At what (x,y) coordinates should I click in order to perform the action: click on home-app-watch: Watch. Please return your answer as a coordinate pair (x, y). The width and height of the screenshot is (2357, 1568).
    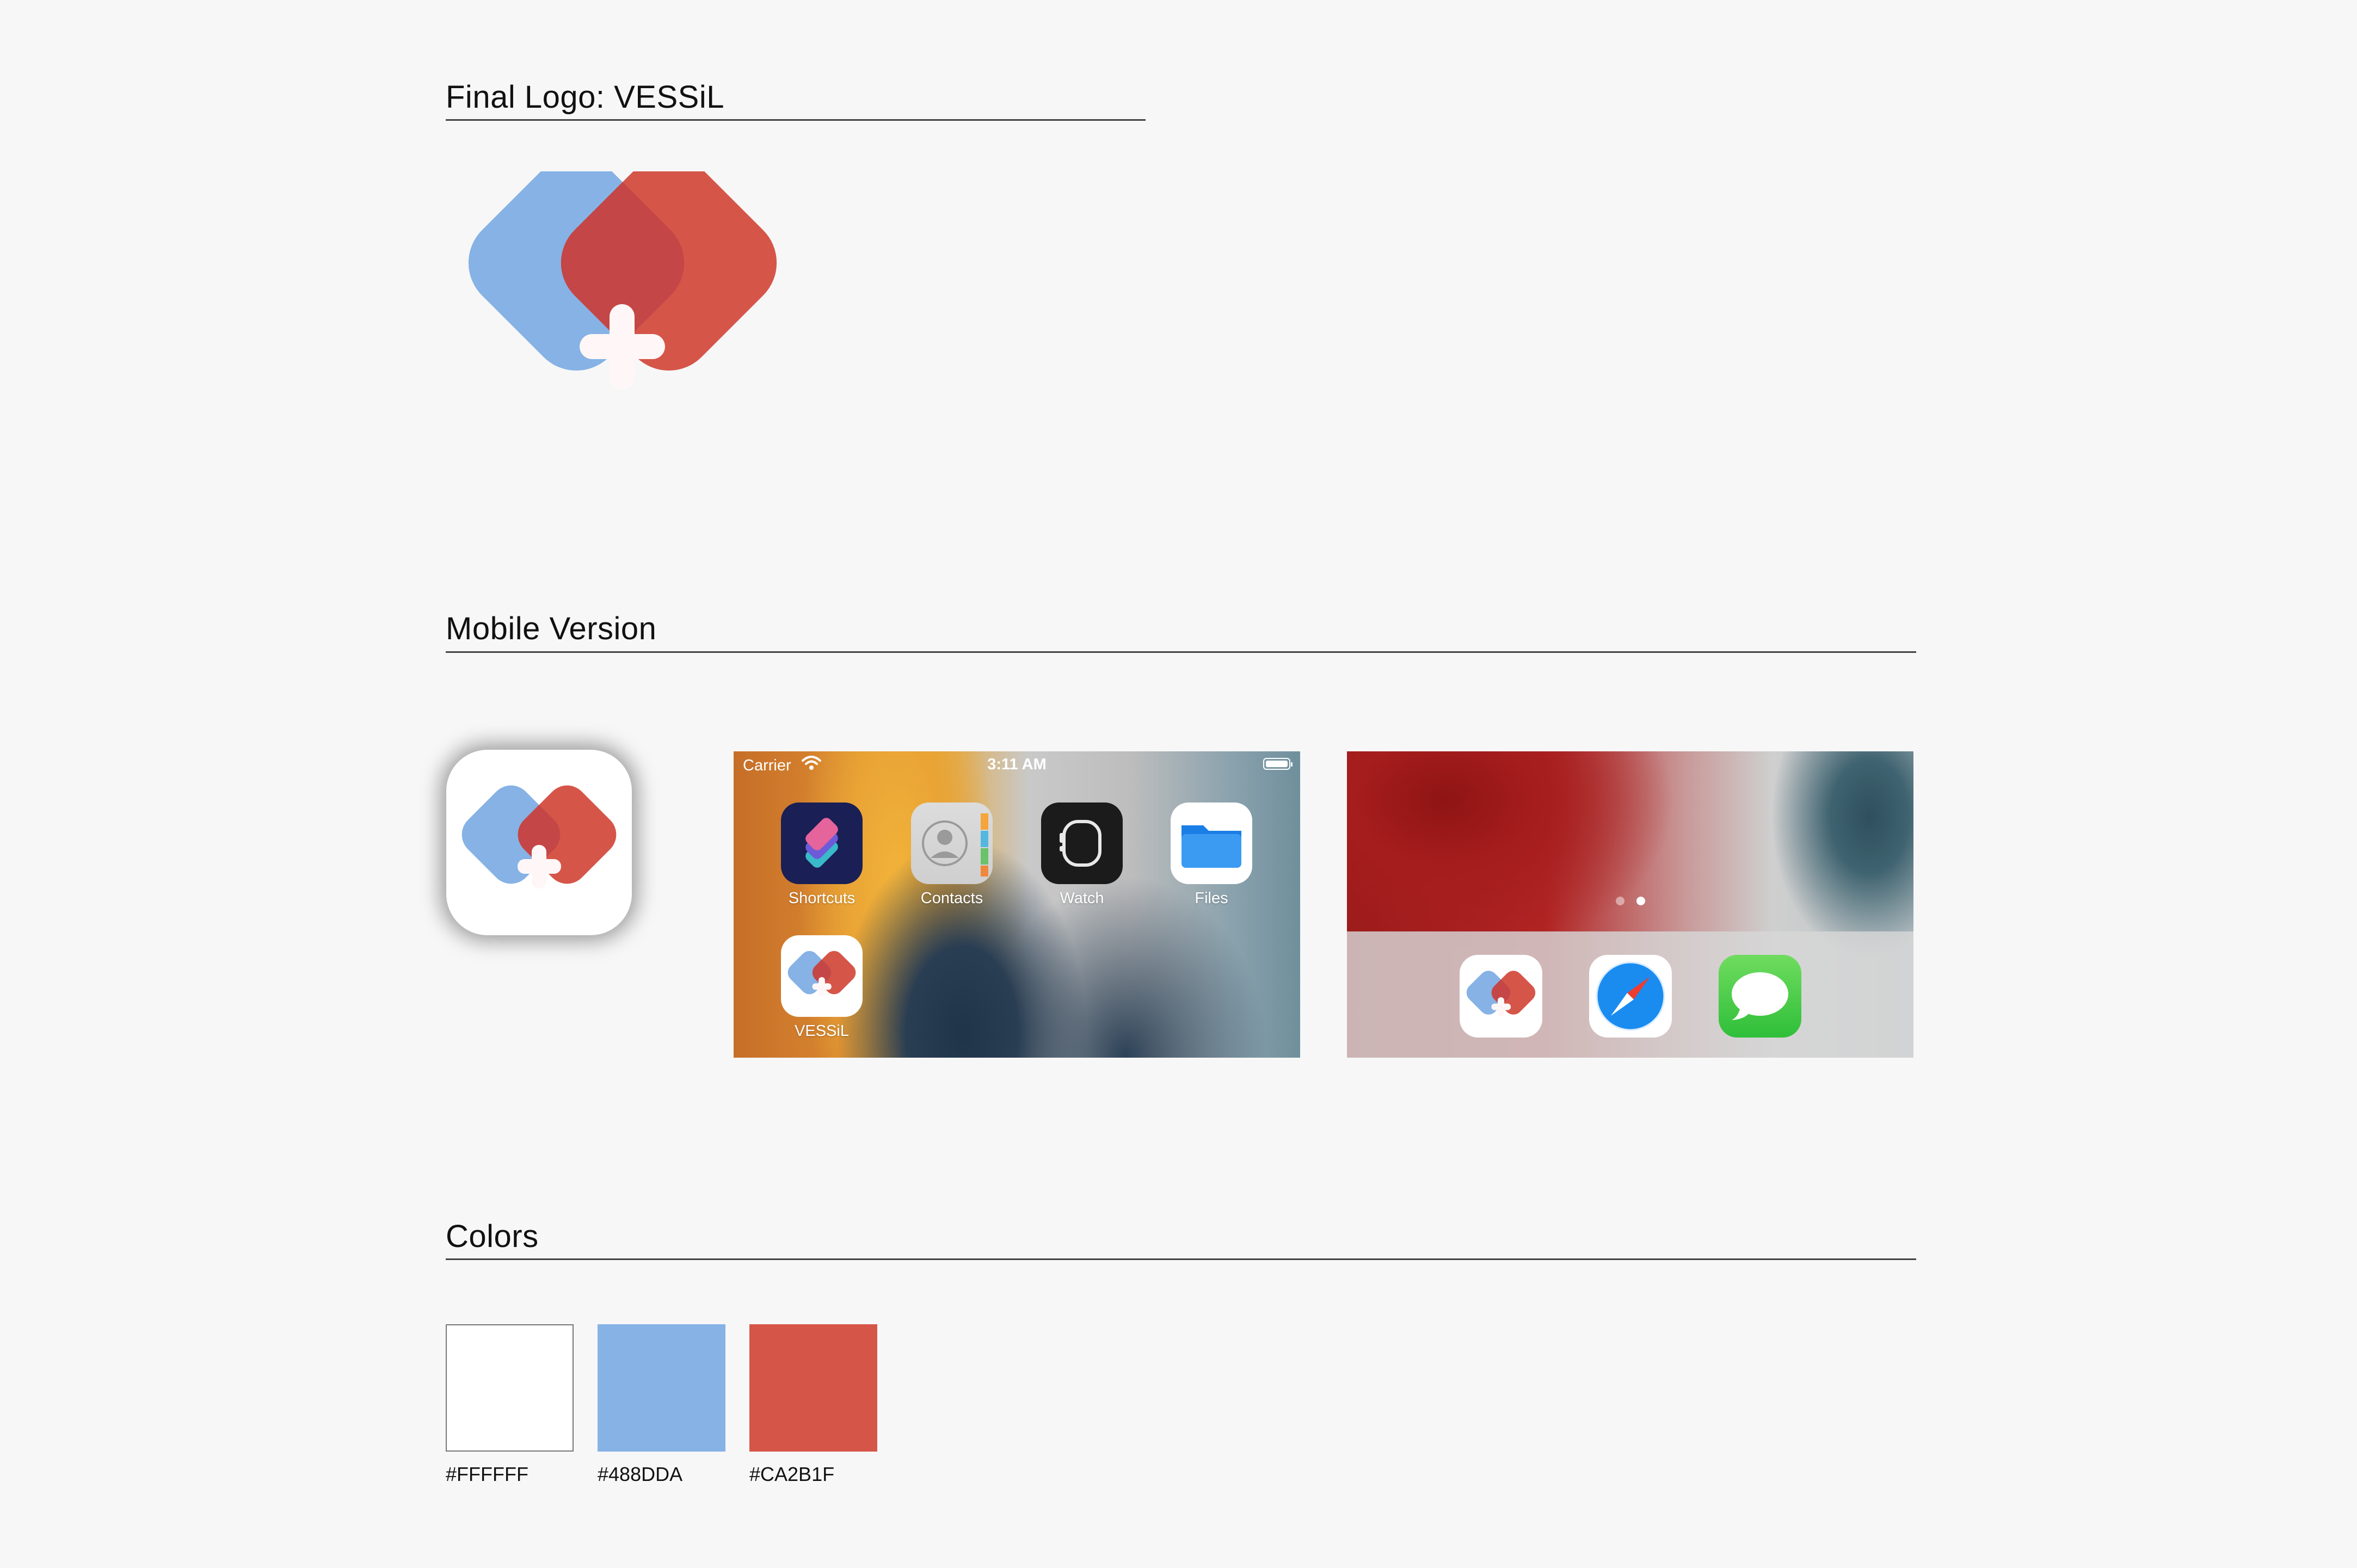
    Looking at the image, I should click on (1082, 855).